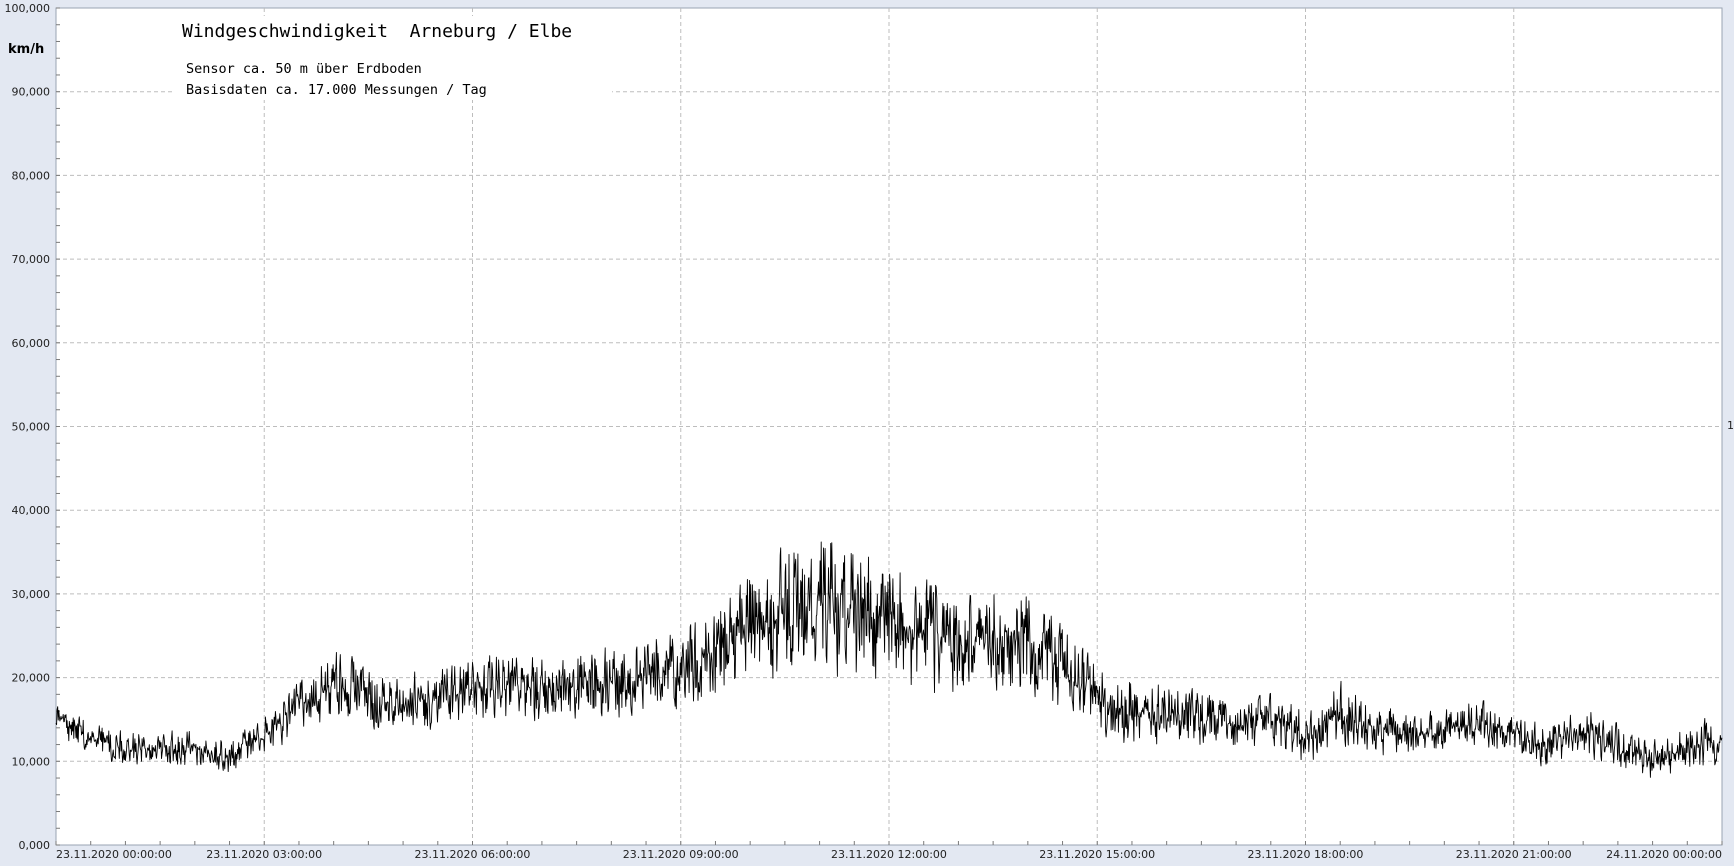 The image size is (1734, 866). Describe the element at coordinates (35, 845) in the screenshot. I see `y-tick-label-0: 0,000` at that location.